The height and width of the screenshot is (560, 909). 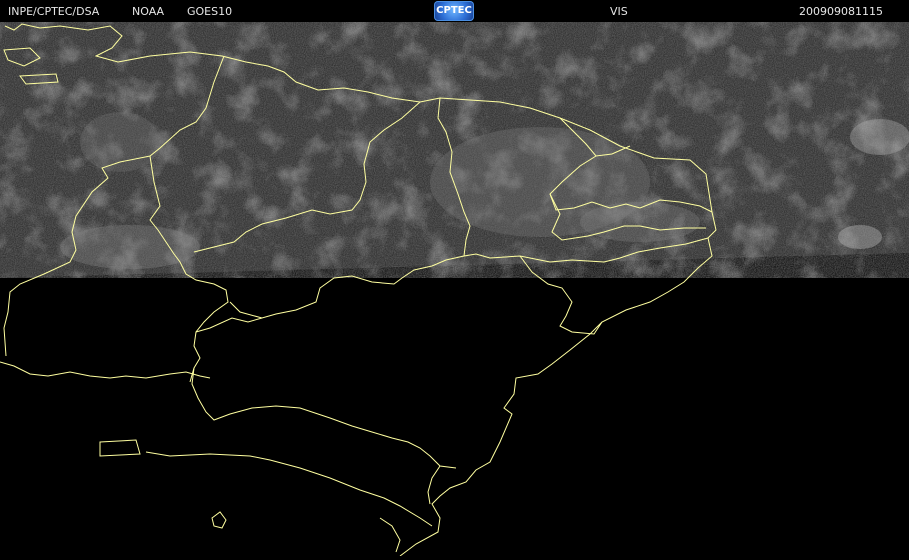 What do you see at coordinates (841, 11) in the screenshot?
I see `timestamp-label: 200909081115` at bounding box center [841, 11].